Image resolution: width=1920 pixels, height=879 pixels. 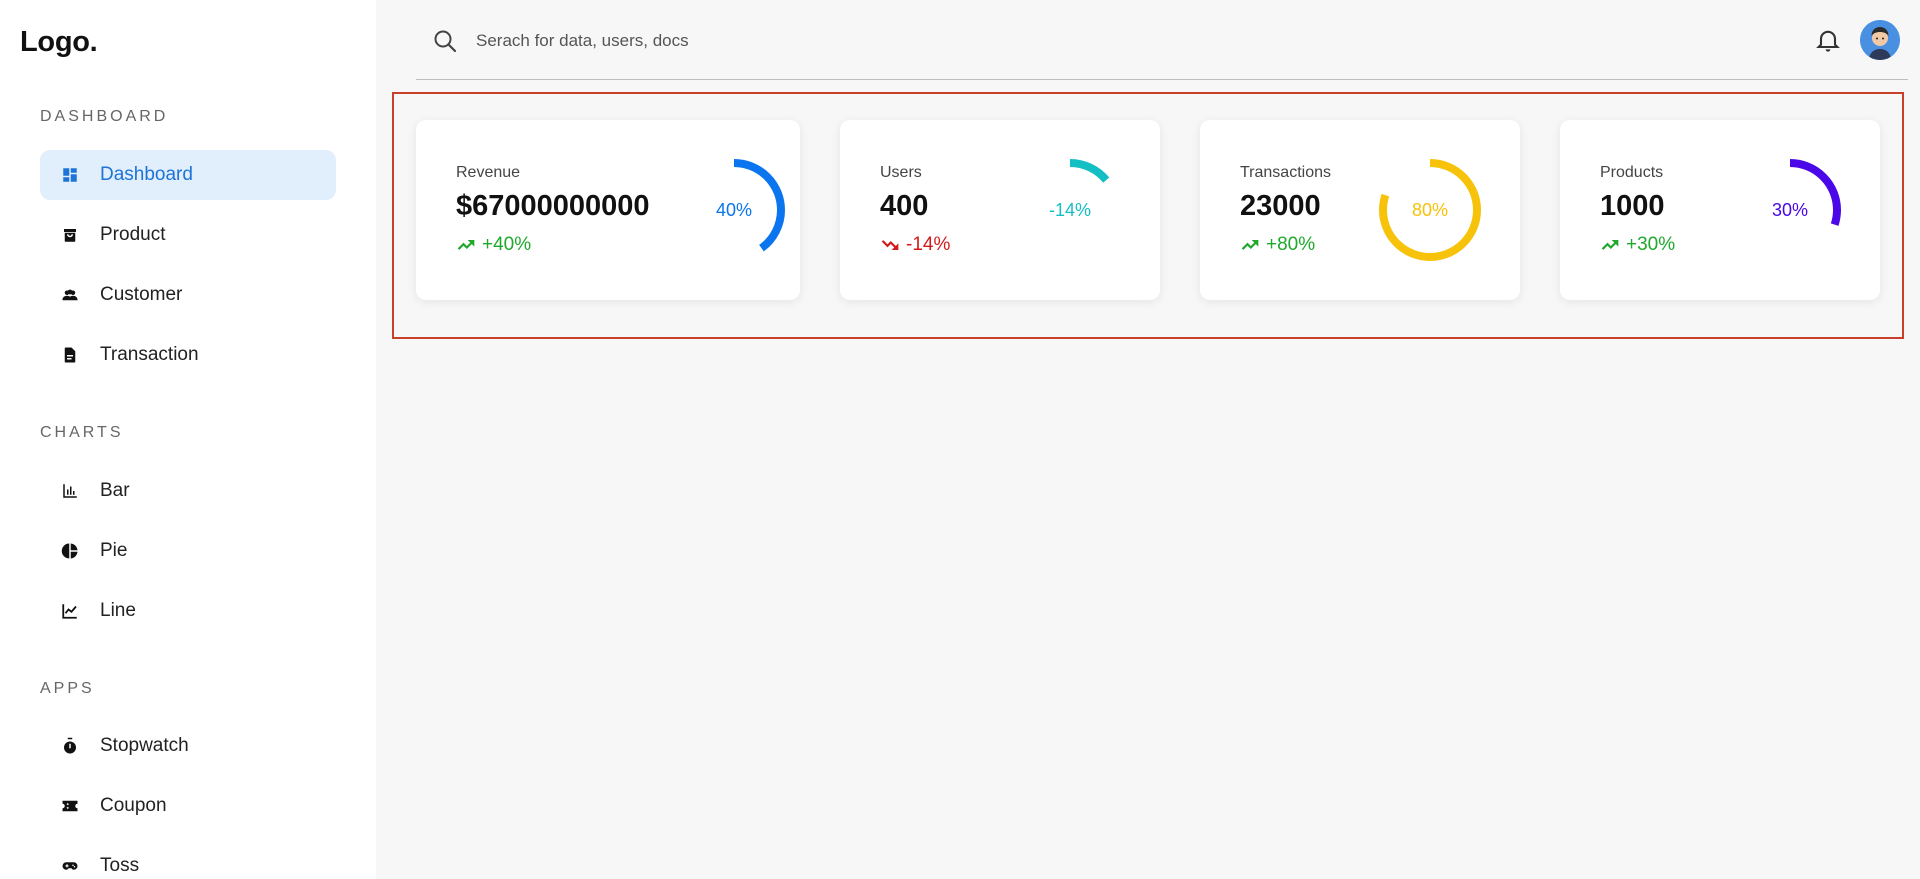 I want to click on widget-transactions: Transactions 23000 +80% 80%, so click(x=1360, y=210).